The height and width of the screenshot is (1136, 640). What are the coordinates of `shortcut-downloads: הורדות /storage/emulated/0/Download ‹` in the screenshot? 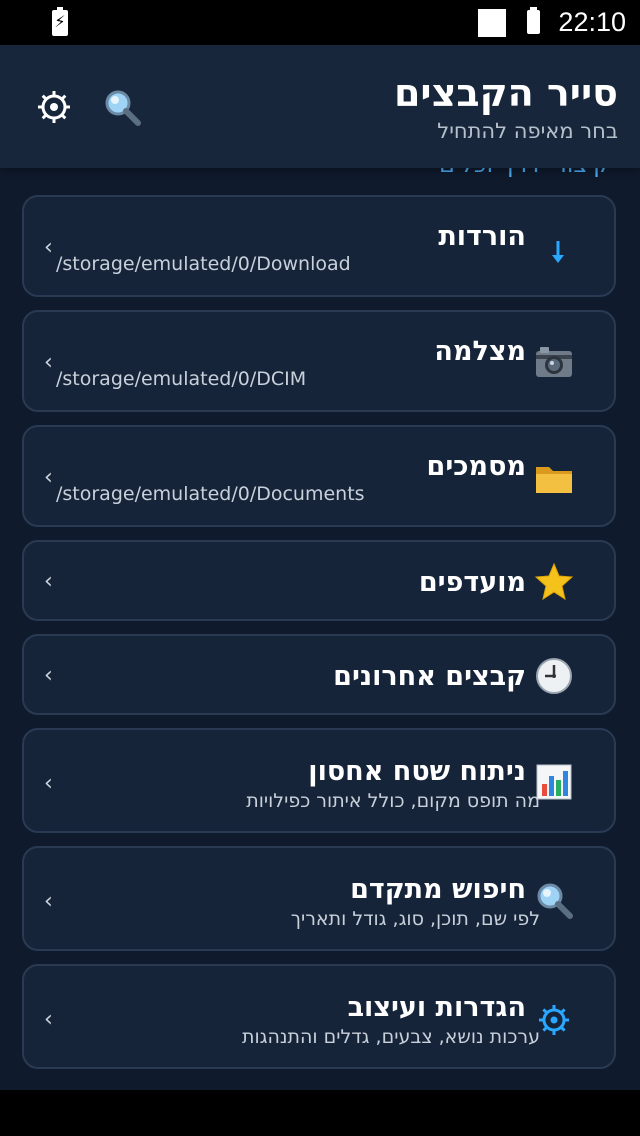 It's located at (319, 246).